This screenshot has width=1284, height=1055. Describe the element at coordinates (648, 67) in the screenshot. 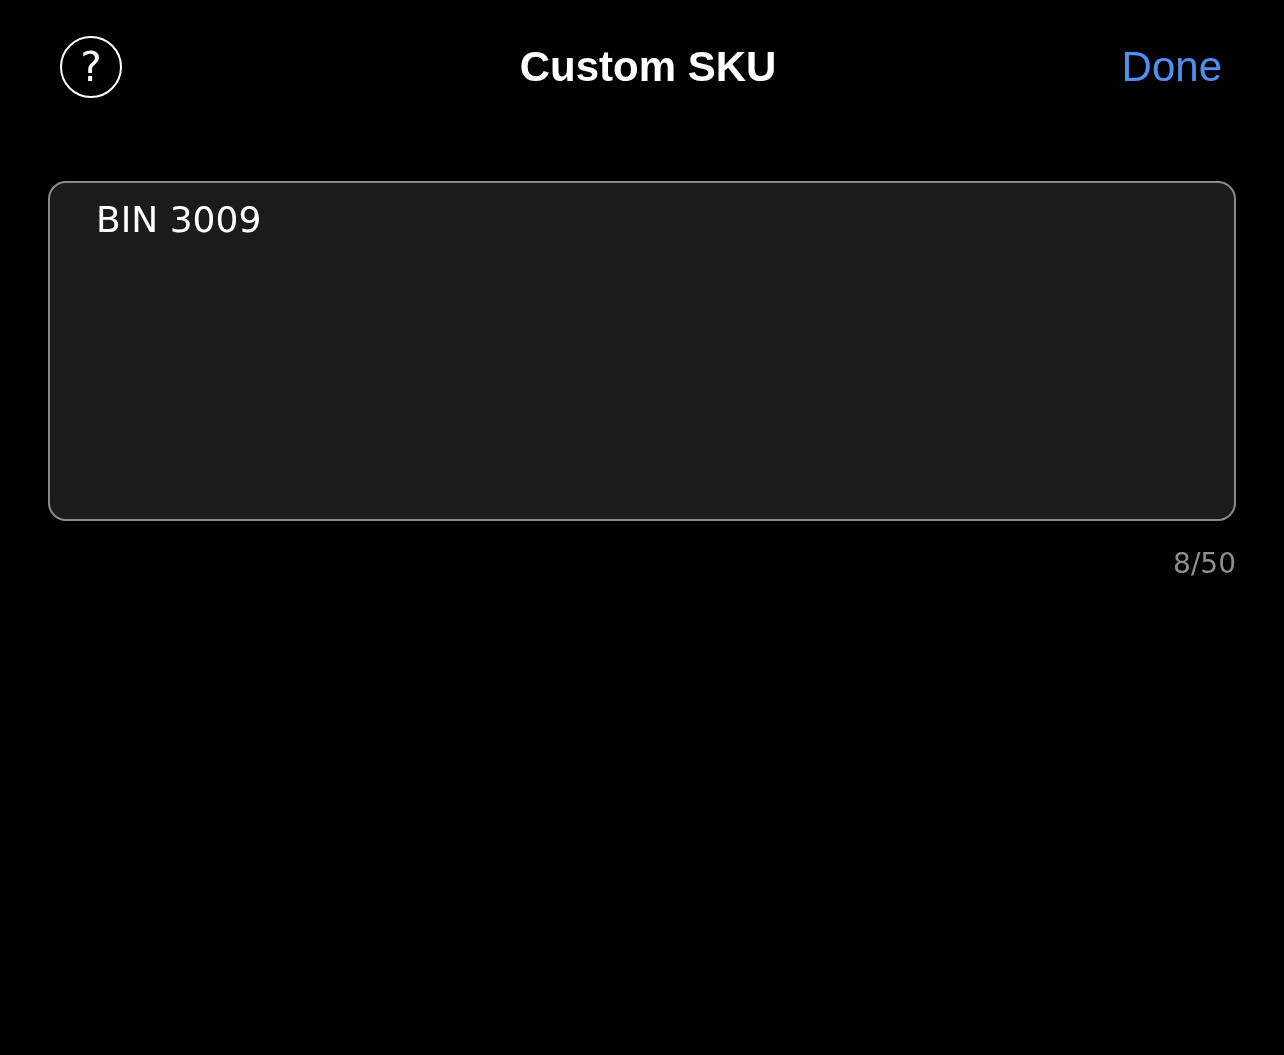

I see `screen-title: Custom SKU` at that location.